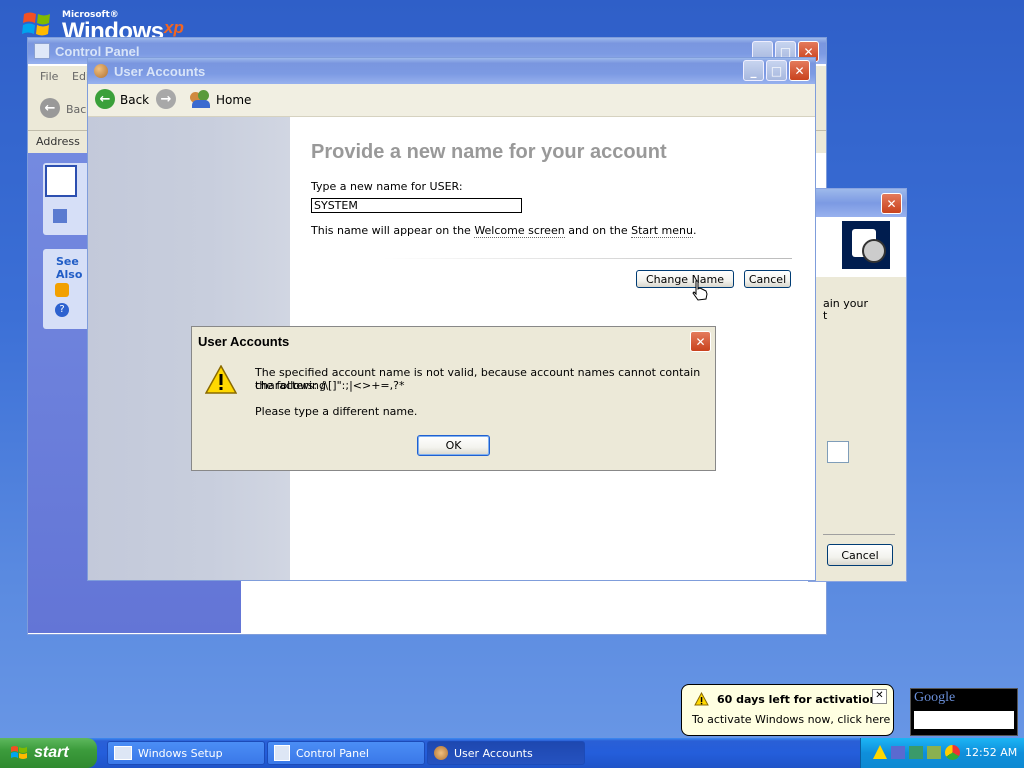  What do you see at coordinates (857, 385) in the screenshot?
I see `windows-setup-dialog: ✕ ain your t Cancel` at bounding box center [857, 385].